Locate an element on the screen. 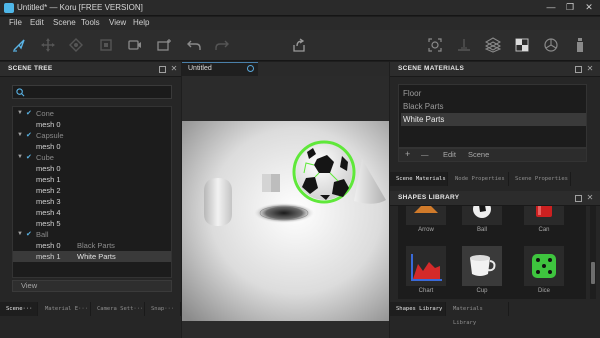 Image resolution: width=600 pixels, height=338 pixels. share-icon is located at coordinates (299, 45).